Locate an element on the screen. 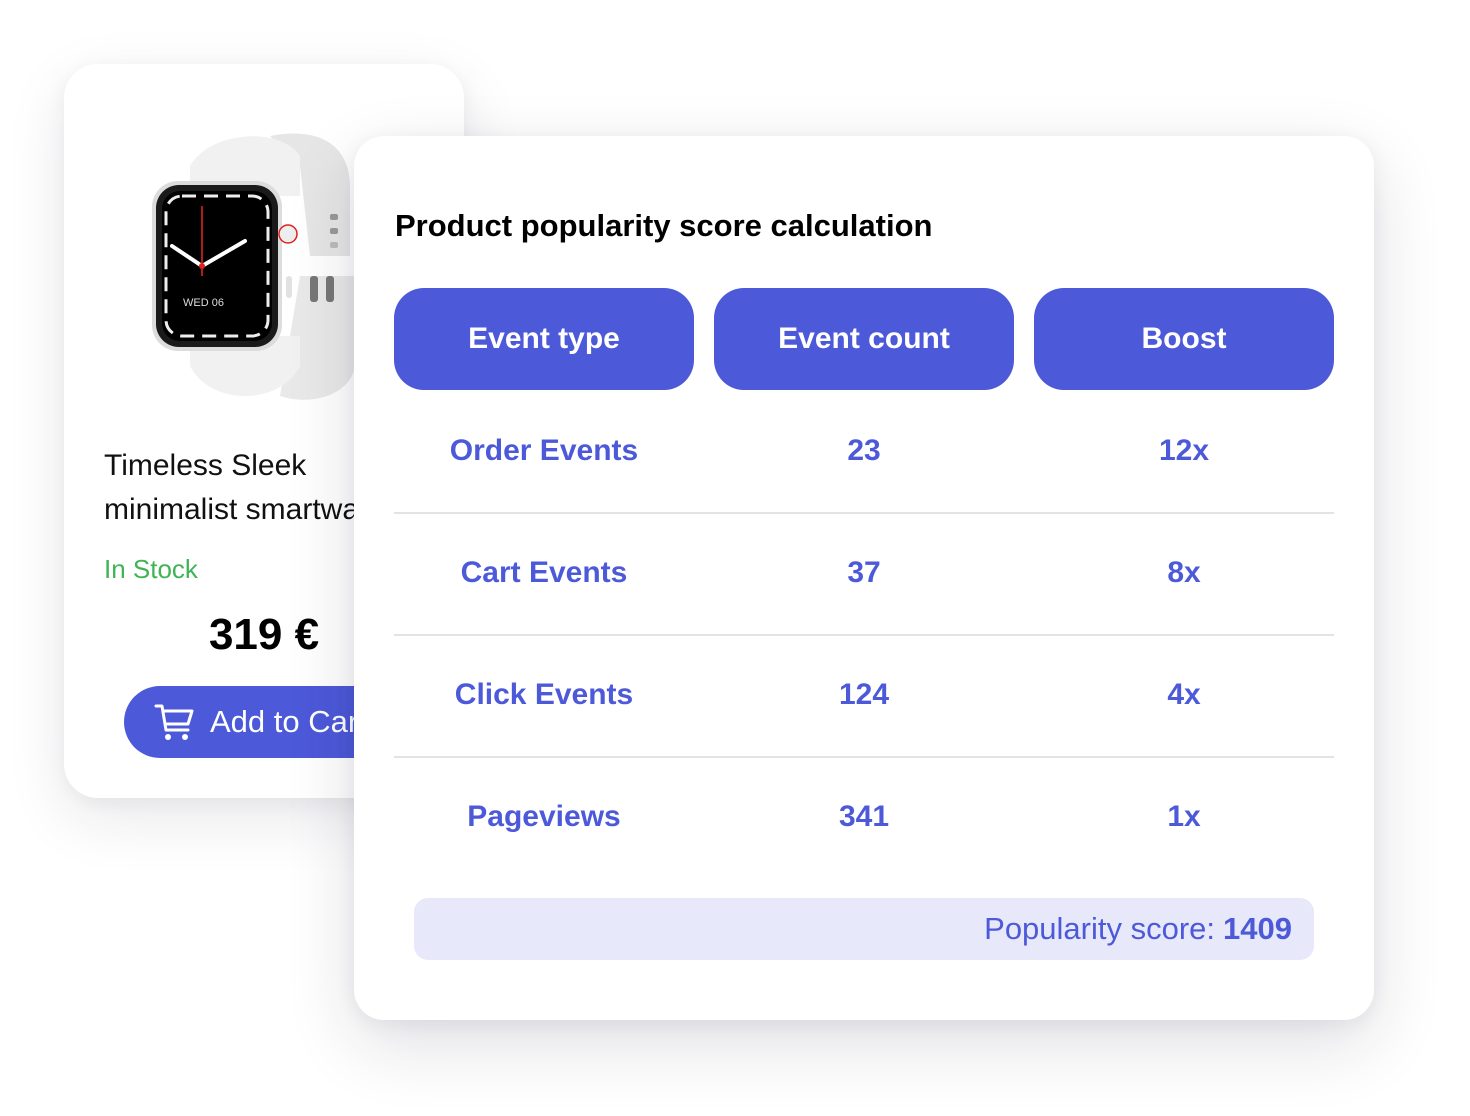 The width and height of the screenshot is (1470, 1116). event-type-cell: Click Events is located at coordinates (544, 694).